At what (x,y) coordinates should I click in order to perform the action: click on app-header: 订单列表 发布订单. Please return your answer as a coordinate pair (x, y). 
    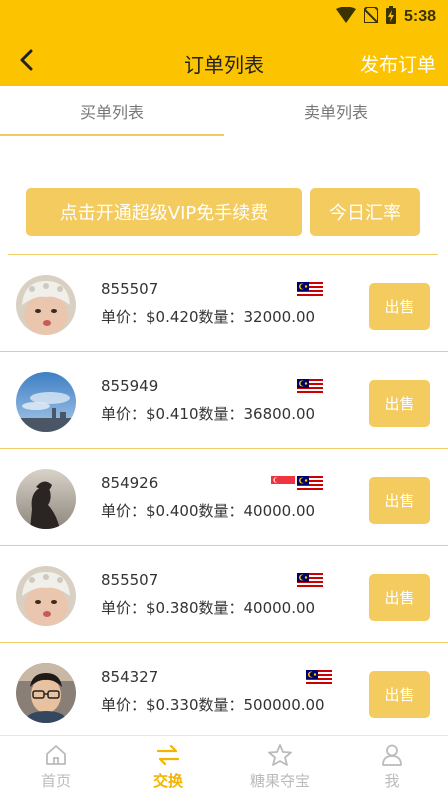
    Looking at the image, I should click on (224, 60).